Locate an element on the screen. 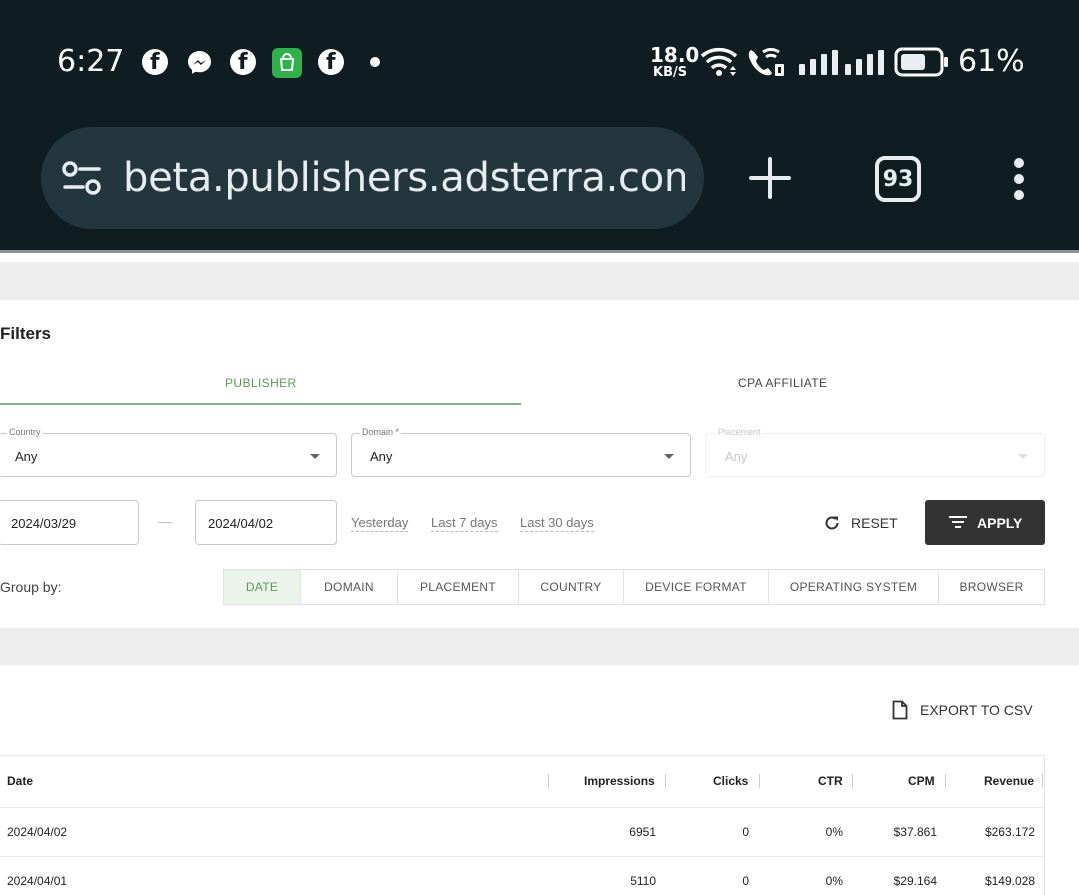 This screenshot has width=1079, height=895. column-header-ctr: CTR is located at coordinates (830, 781).